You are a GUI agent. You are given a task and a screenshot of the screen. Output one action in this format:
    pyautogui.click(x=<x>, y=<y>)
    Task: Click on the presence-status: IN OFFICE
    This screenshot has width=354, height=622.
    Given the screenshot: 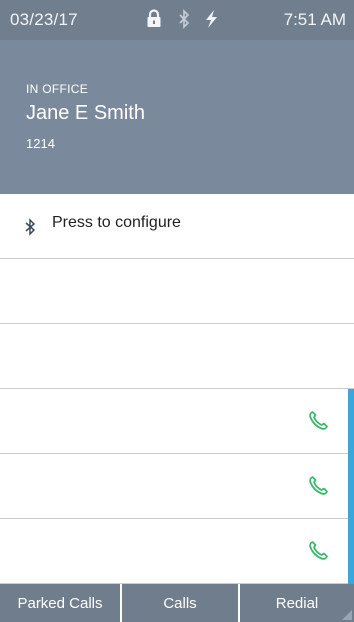 What is the action you would take?
    pyautogui.click(x=57, y=89)
    